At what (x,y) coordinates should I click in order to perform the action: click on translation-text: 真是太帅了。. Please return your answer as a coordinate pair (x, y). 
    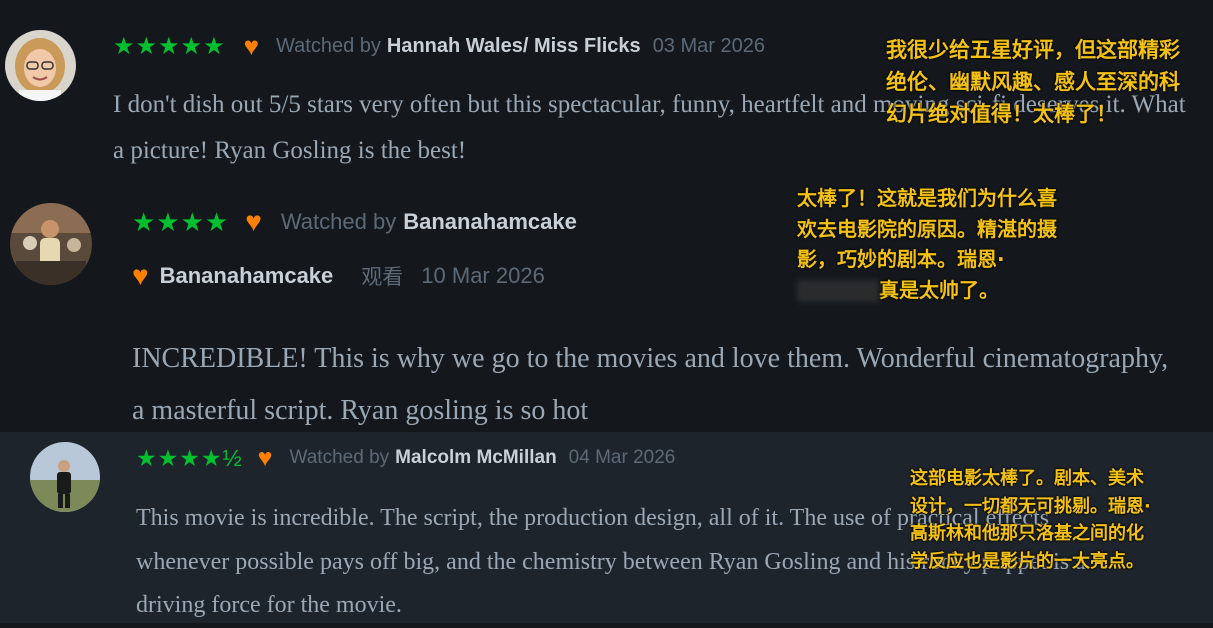
    Looking at the image, I should click on (939, 289).